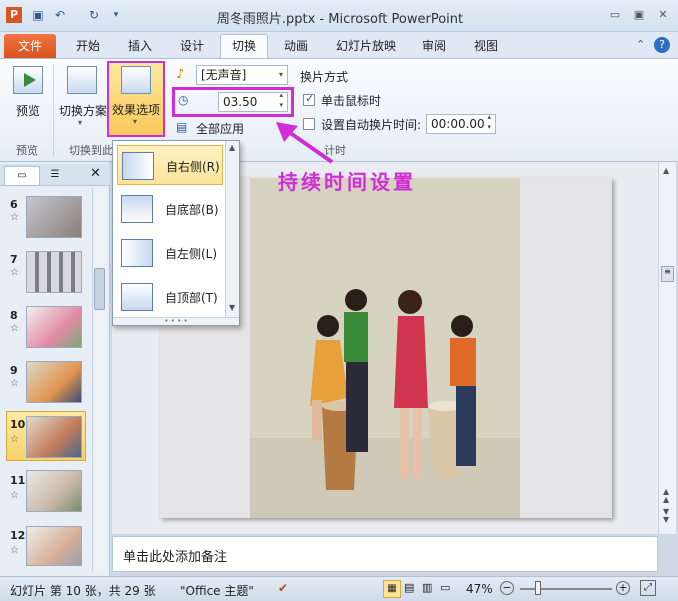  What do you see at coordinates (615, 15) in the screenshot?
I see `minimize-button: ▭` at bounding box center [615, 15].